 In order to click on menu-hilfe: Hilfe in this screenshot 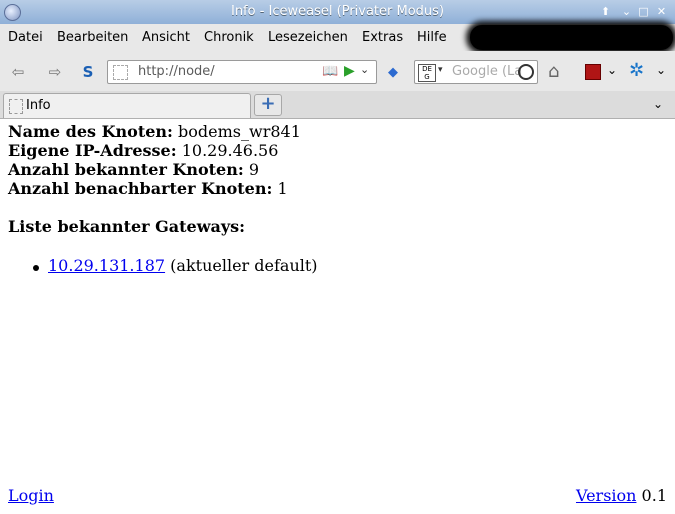, I will do `click(432, 37)`.